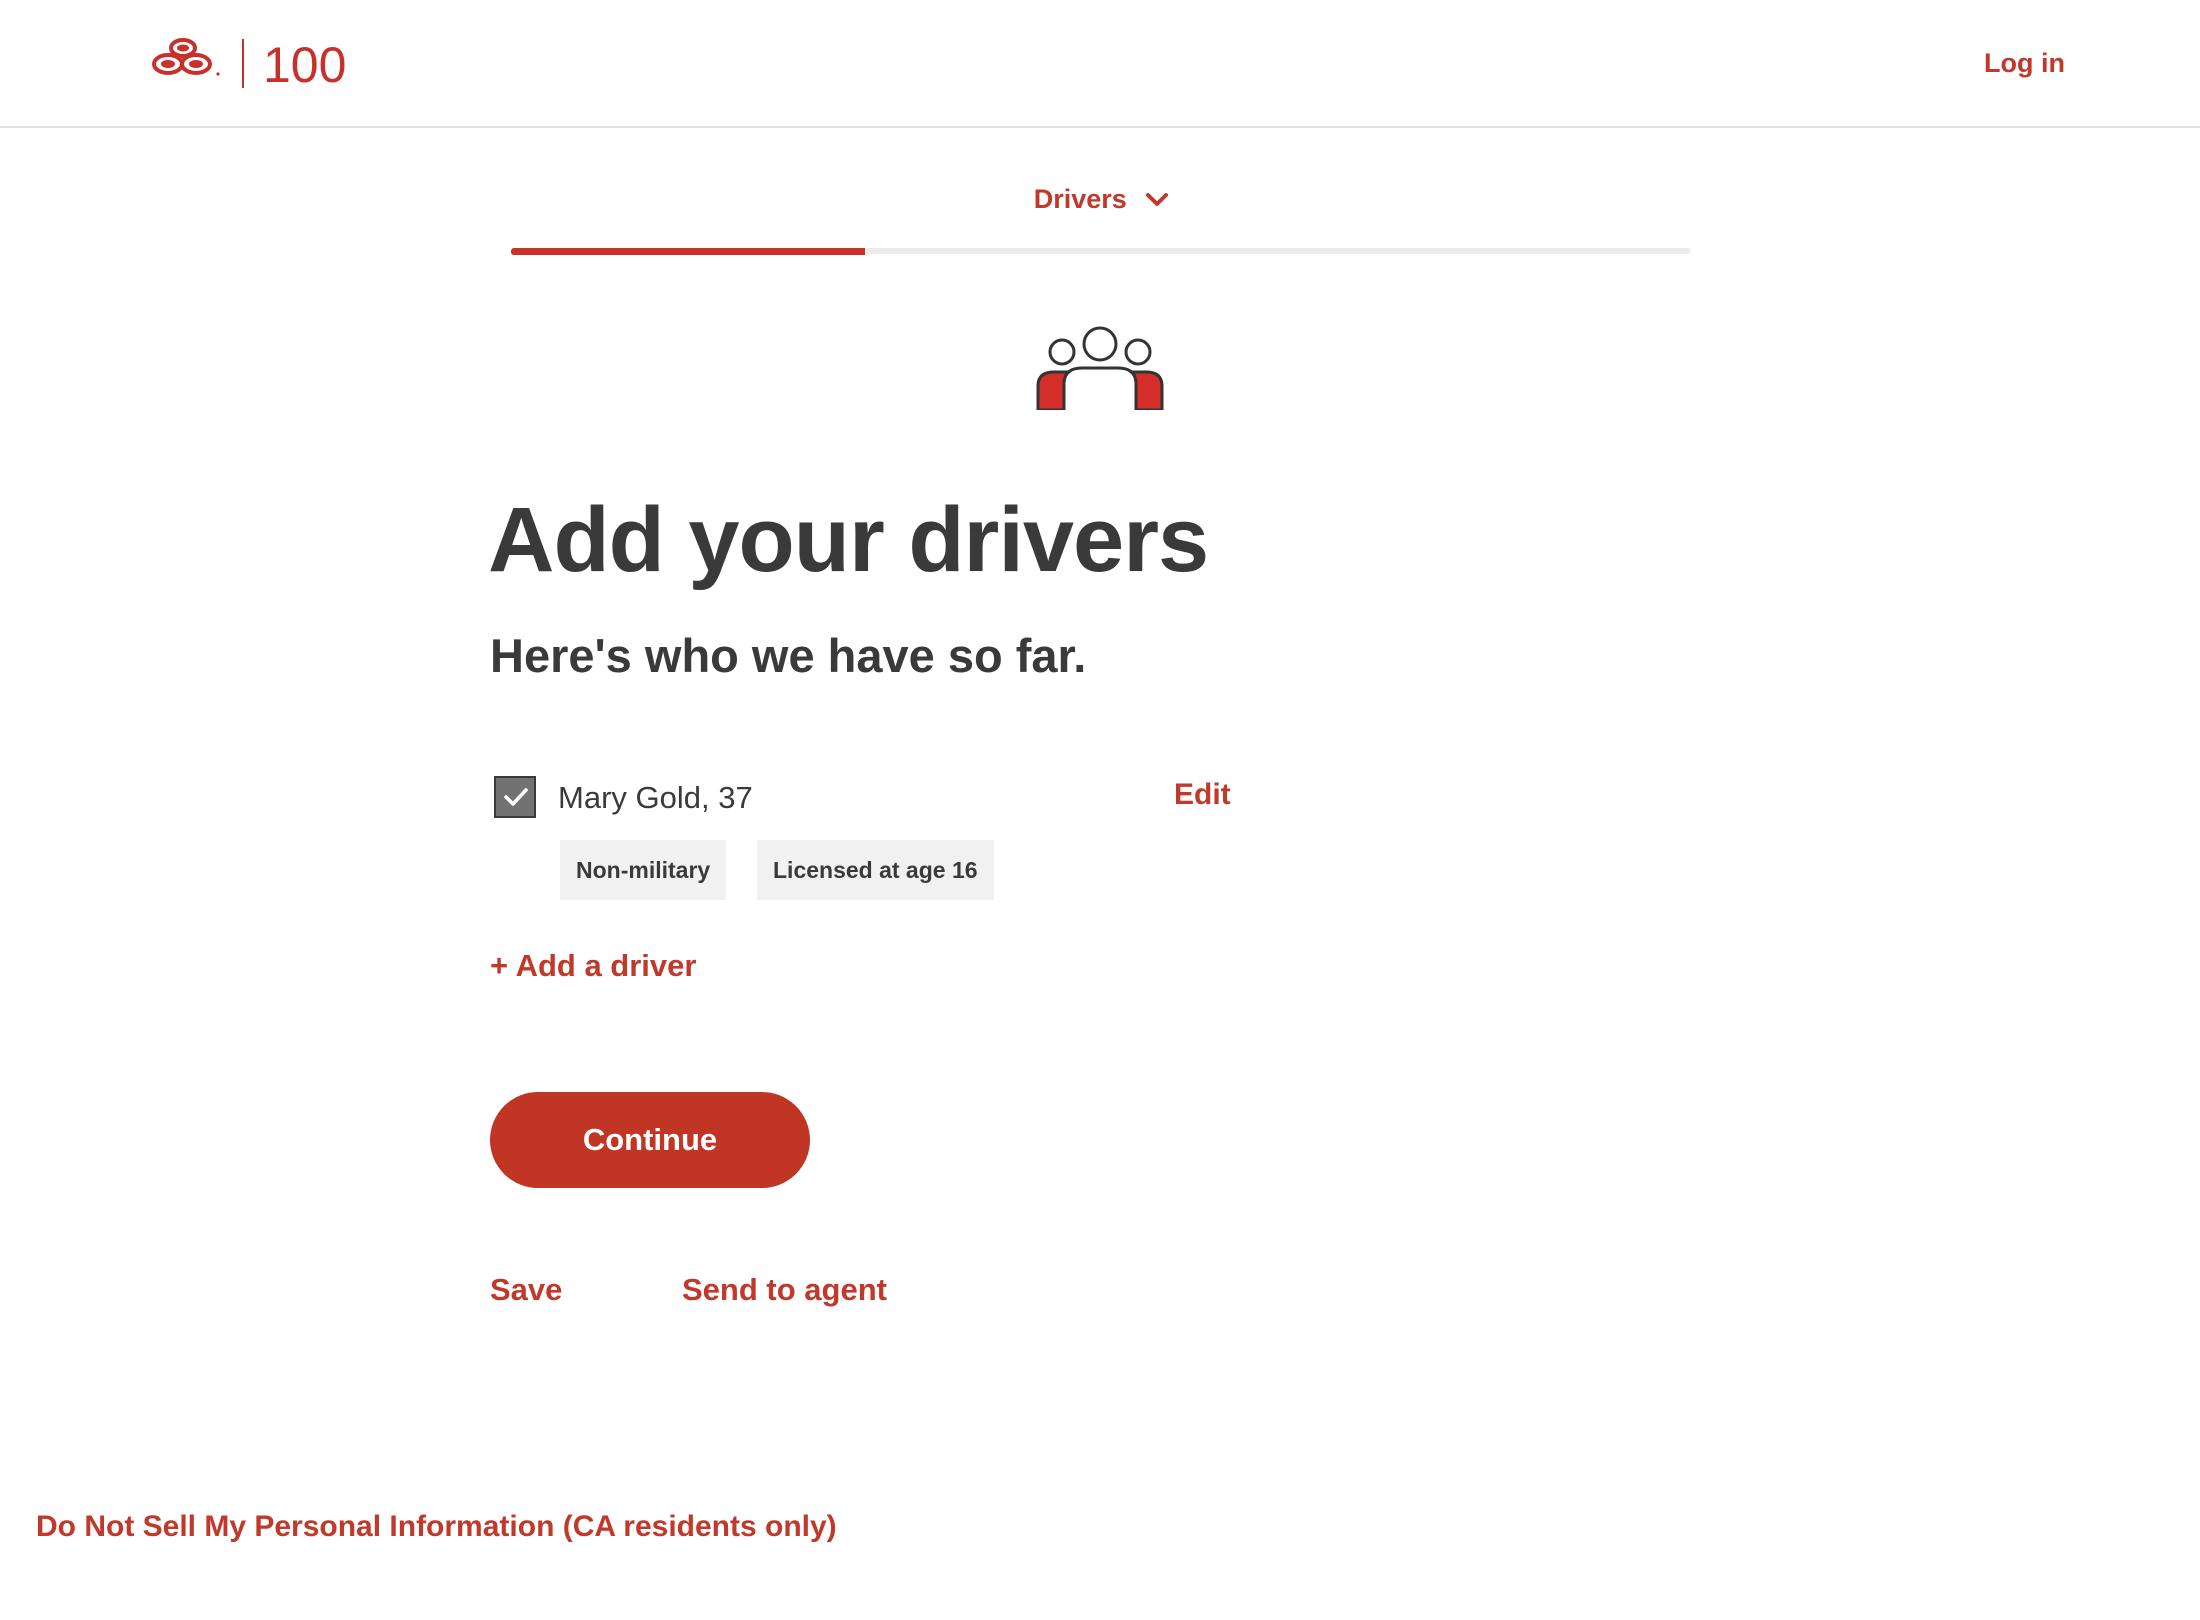  What do you see at coordinates (643, 870) in the screenshot?
I see `driver-tag-military: Non-military` at bounding box center [643, 870].